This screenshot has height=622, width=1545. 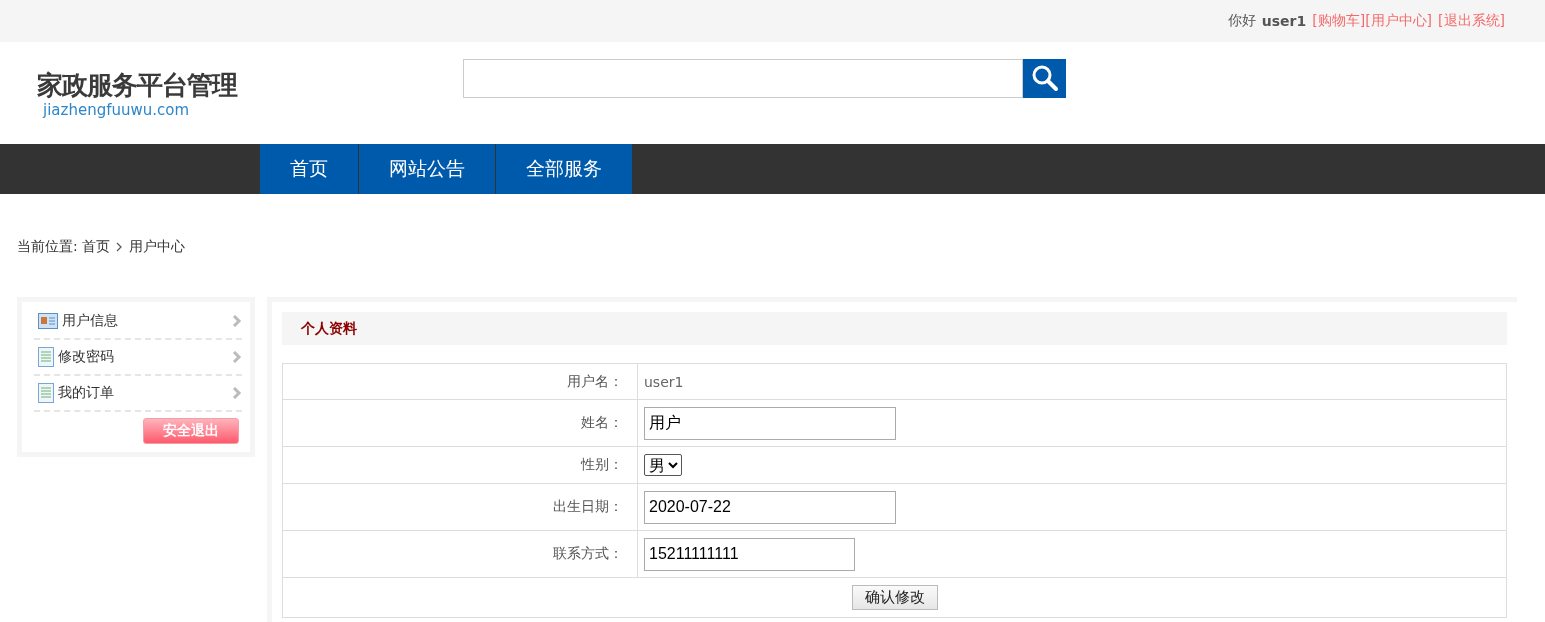 I want to click on search-icon, so click(x=1044, y=78).